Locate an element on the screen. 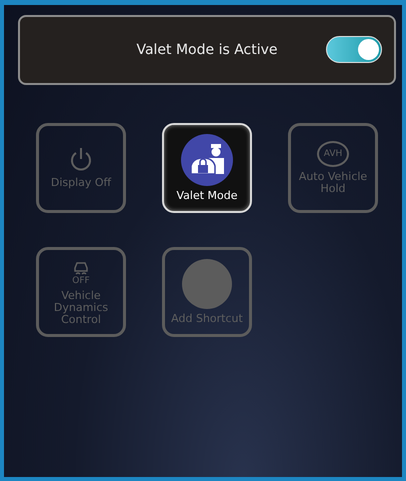  circle-icon is located at coordinates (207, 284).